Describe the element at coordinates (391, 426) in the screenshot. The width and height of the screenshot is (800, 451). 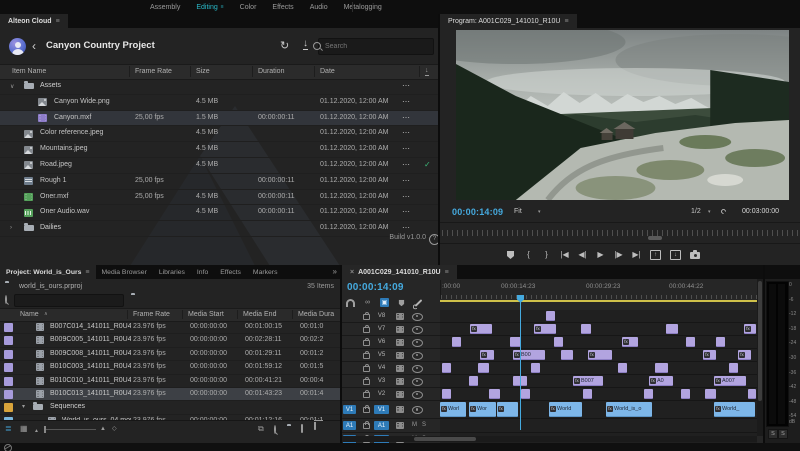
I see `track-header-a1: A1 A1 M S` at that location.